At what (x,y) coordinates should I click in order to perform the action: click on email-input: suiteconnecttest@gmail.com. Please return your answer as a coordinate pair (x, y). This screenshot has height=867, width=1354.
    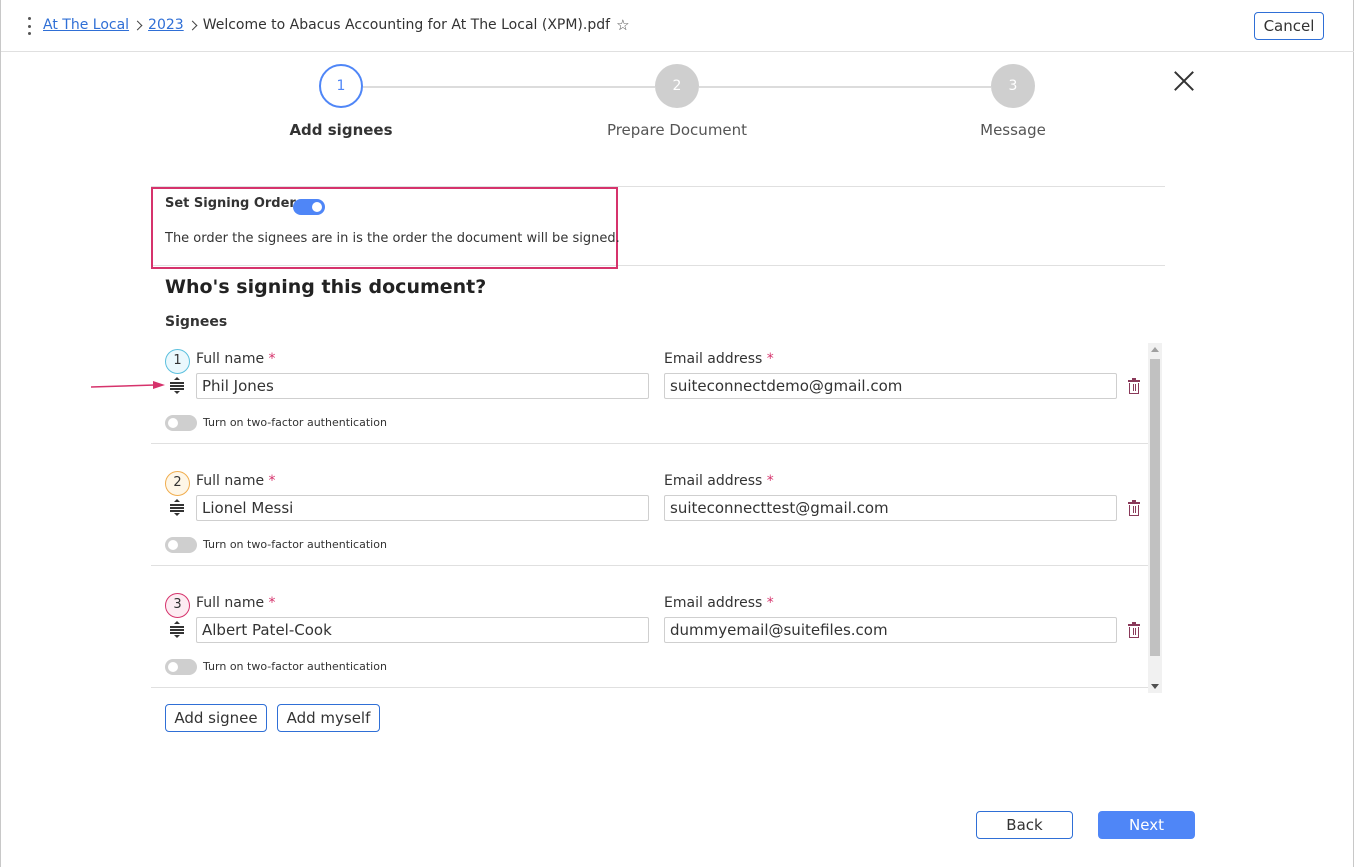
    Looking at the image, I should click on (890, 508).